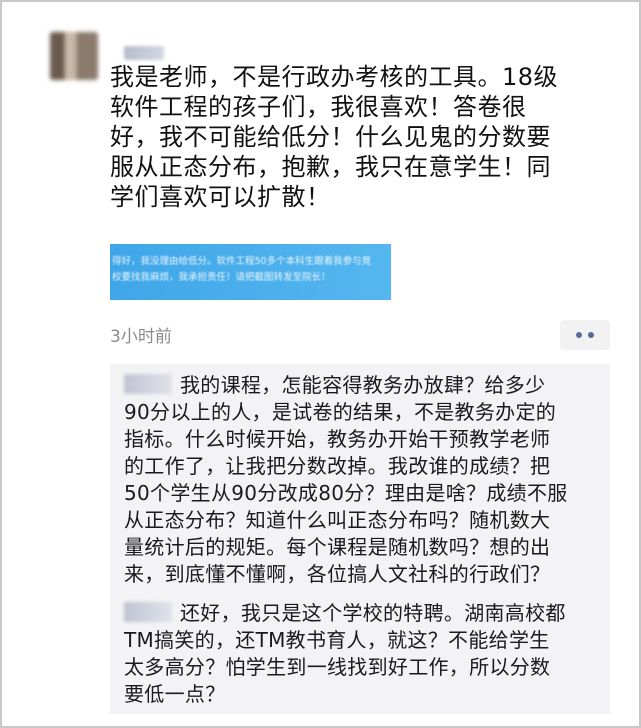 The height and width of the screenshot is (728, 641). Describe the element at coordinates (144, 53) in the screenshot. I see `username-redacted` at that location.